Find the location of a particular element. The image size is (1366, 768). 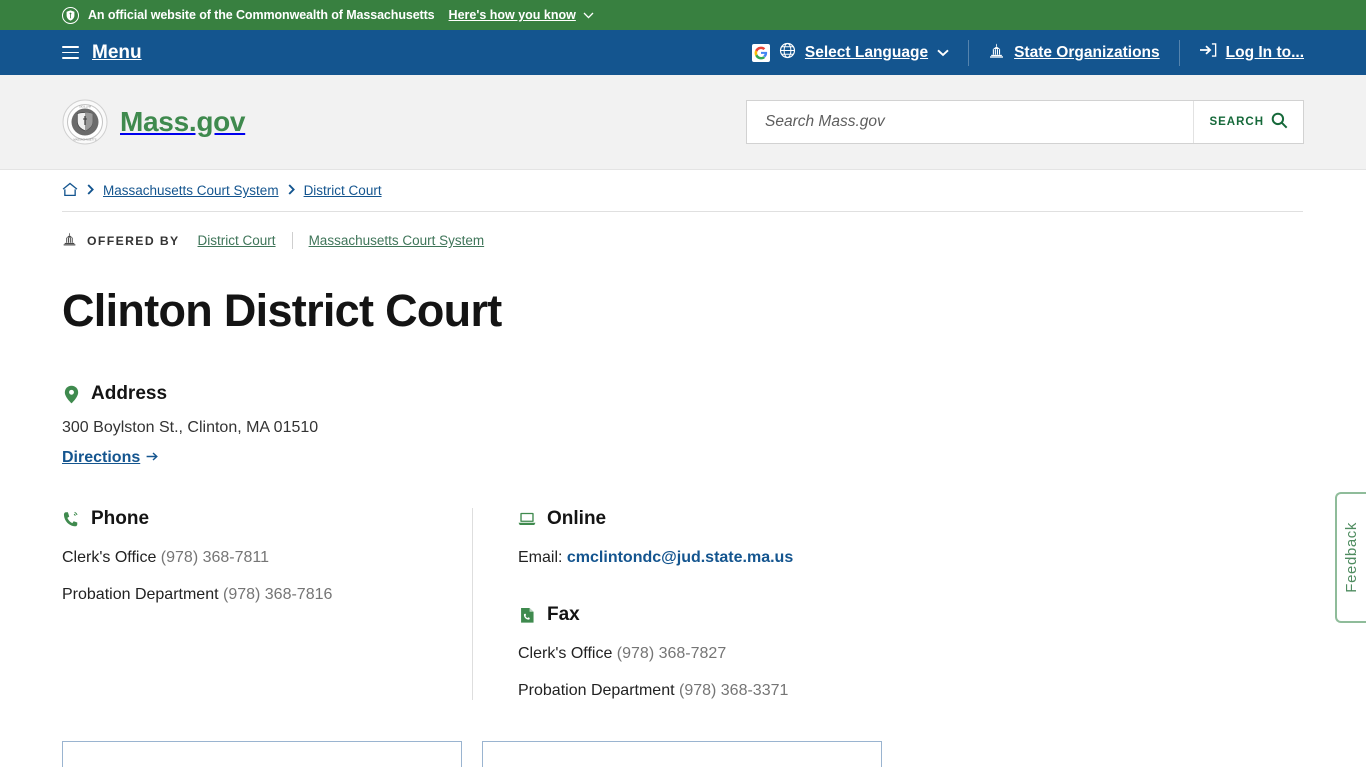

state-organizations-label: State Organizations is located at coordinates (1087, 52).